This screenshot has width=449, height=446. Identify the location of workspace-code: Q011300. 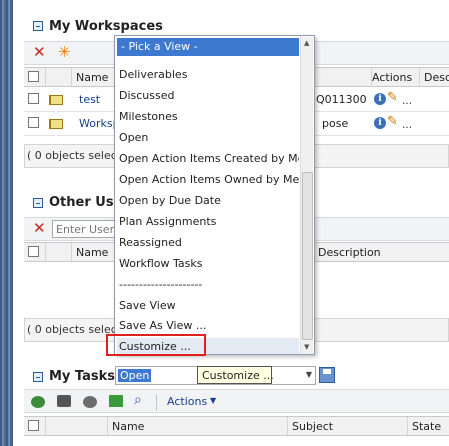
(341, 99).